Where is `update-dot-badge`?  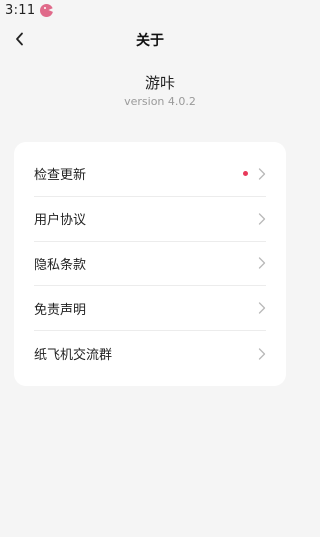
update-dot-badge is located at coordinates (245, 174).